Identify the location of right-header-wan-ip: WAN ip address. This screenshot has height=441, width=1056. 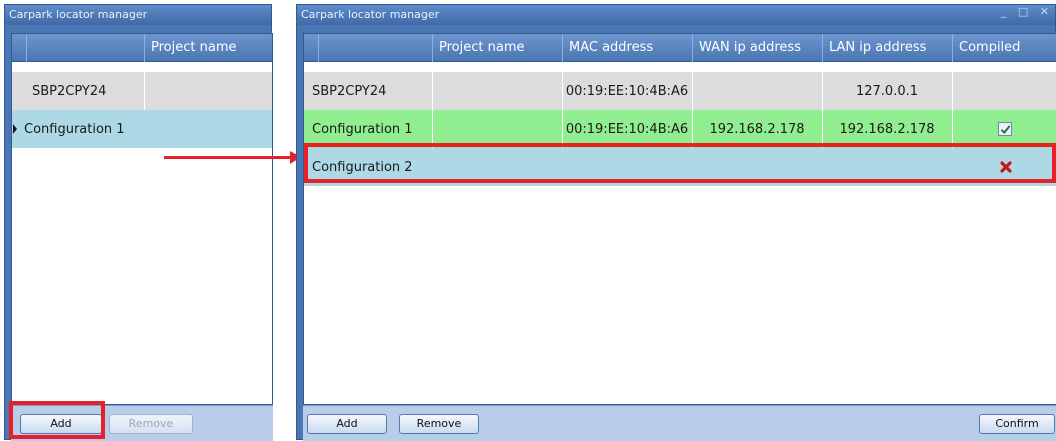
(757, 48).